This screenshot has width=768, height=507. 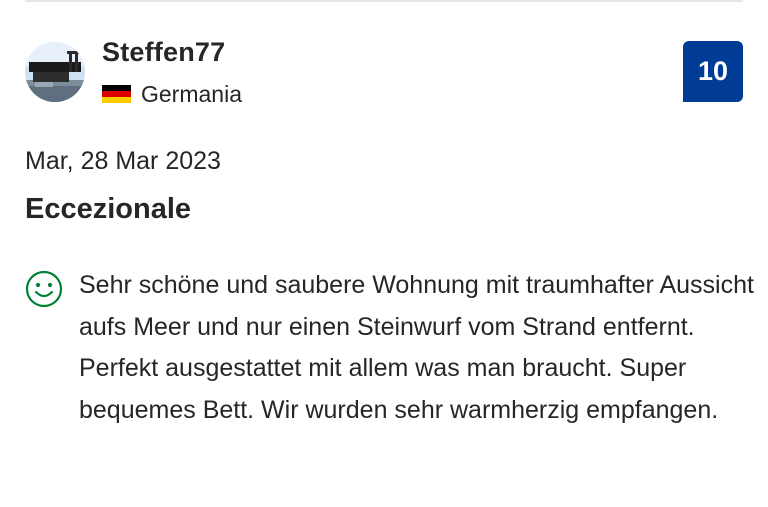 I want to click on review-title: Eccezionale, so click(x=108, y=209).